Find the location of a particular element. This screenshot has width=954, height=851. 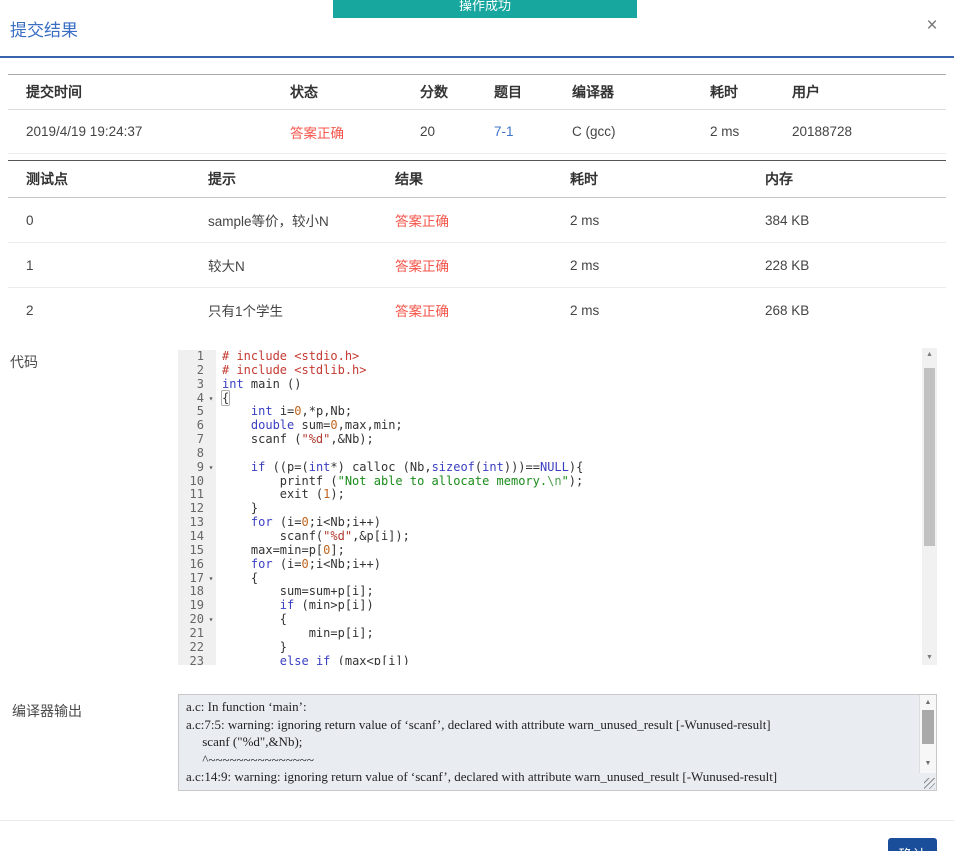

code-scrollbar: ▲ ▼ is located at coordinates (929, 506).